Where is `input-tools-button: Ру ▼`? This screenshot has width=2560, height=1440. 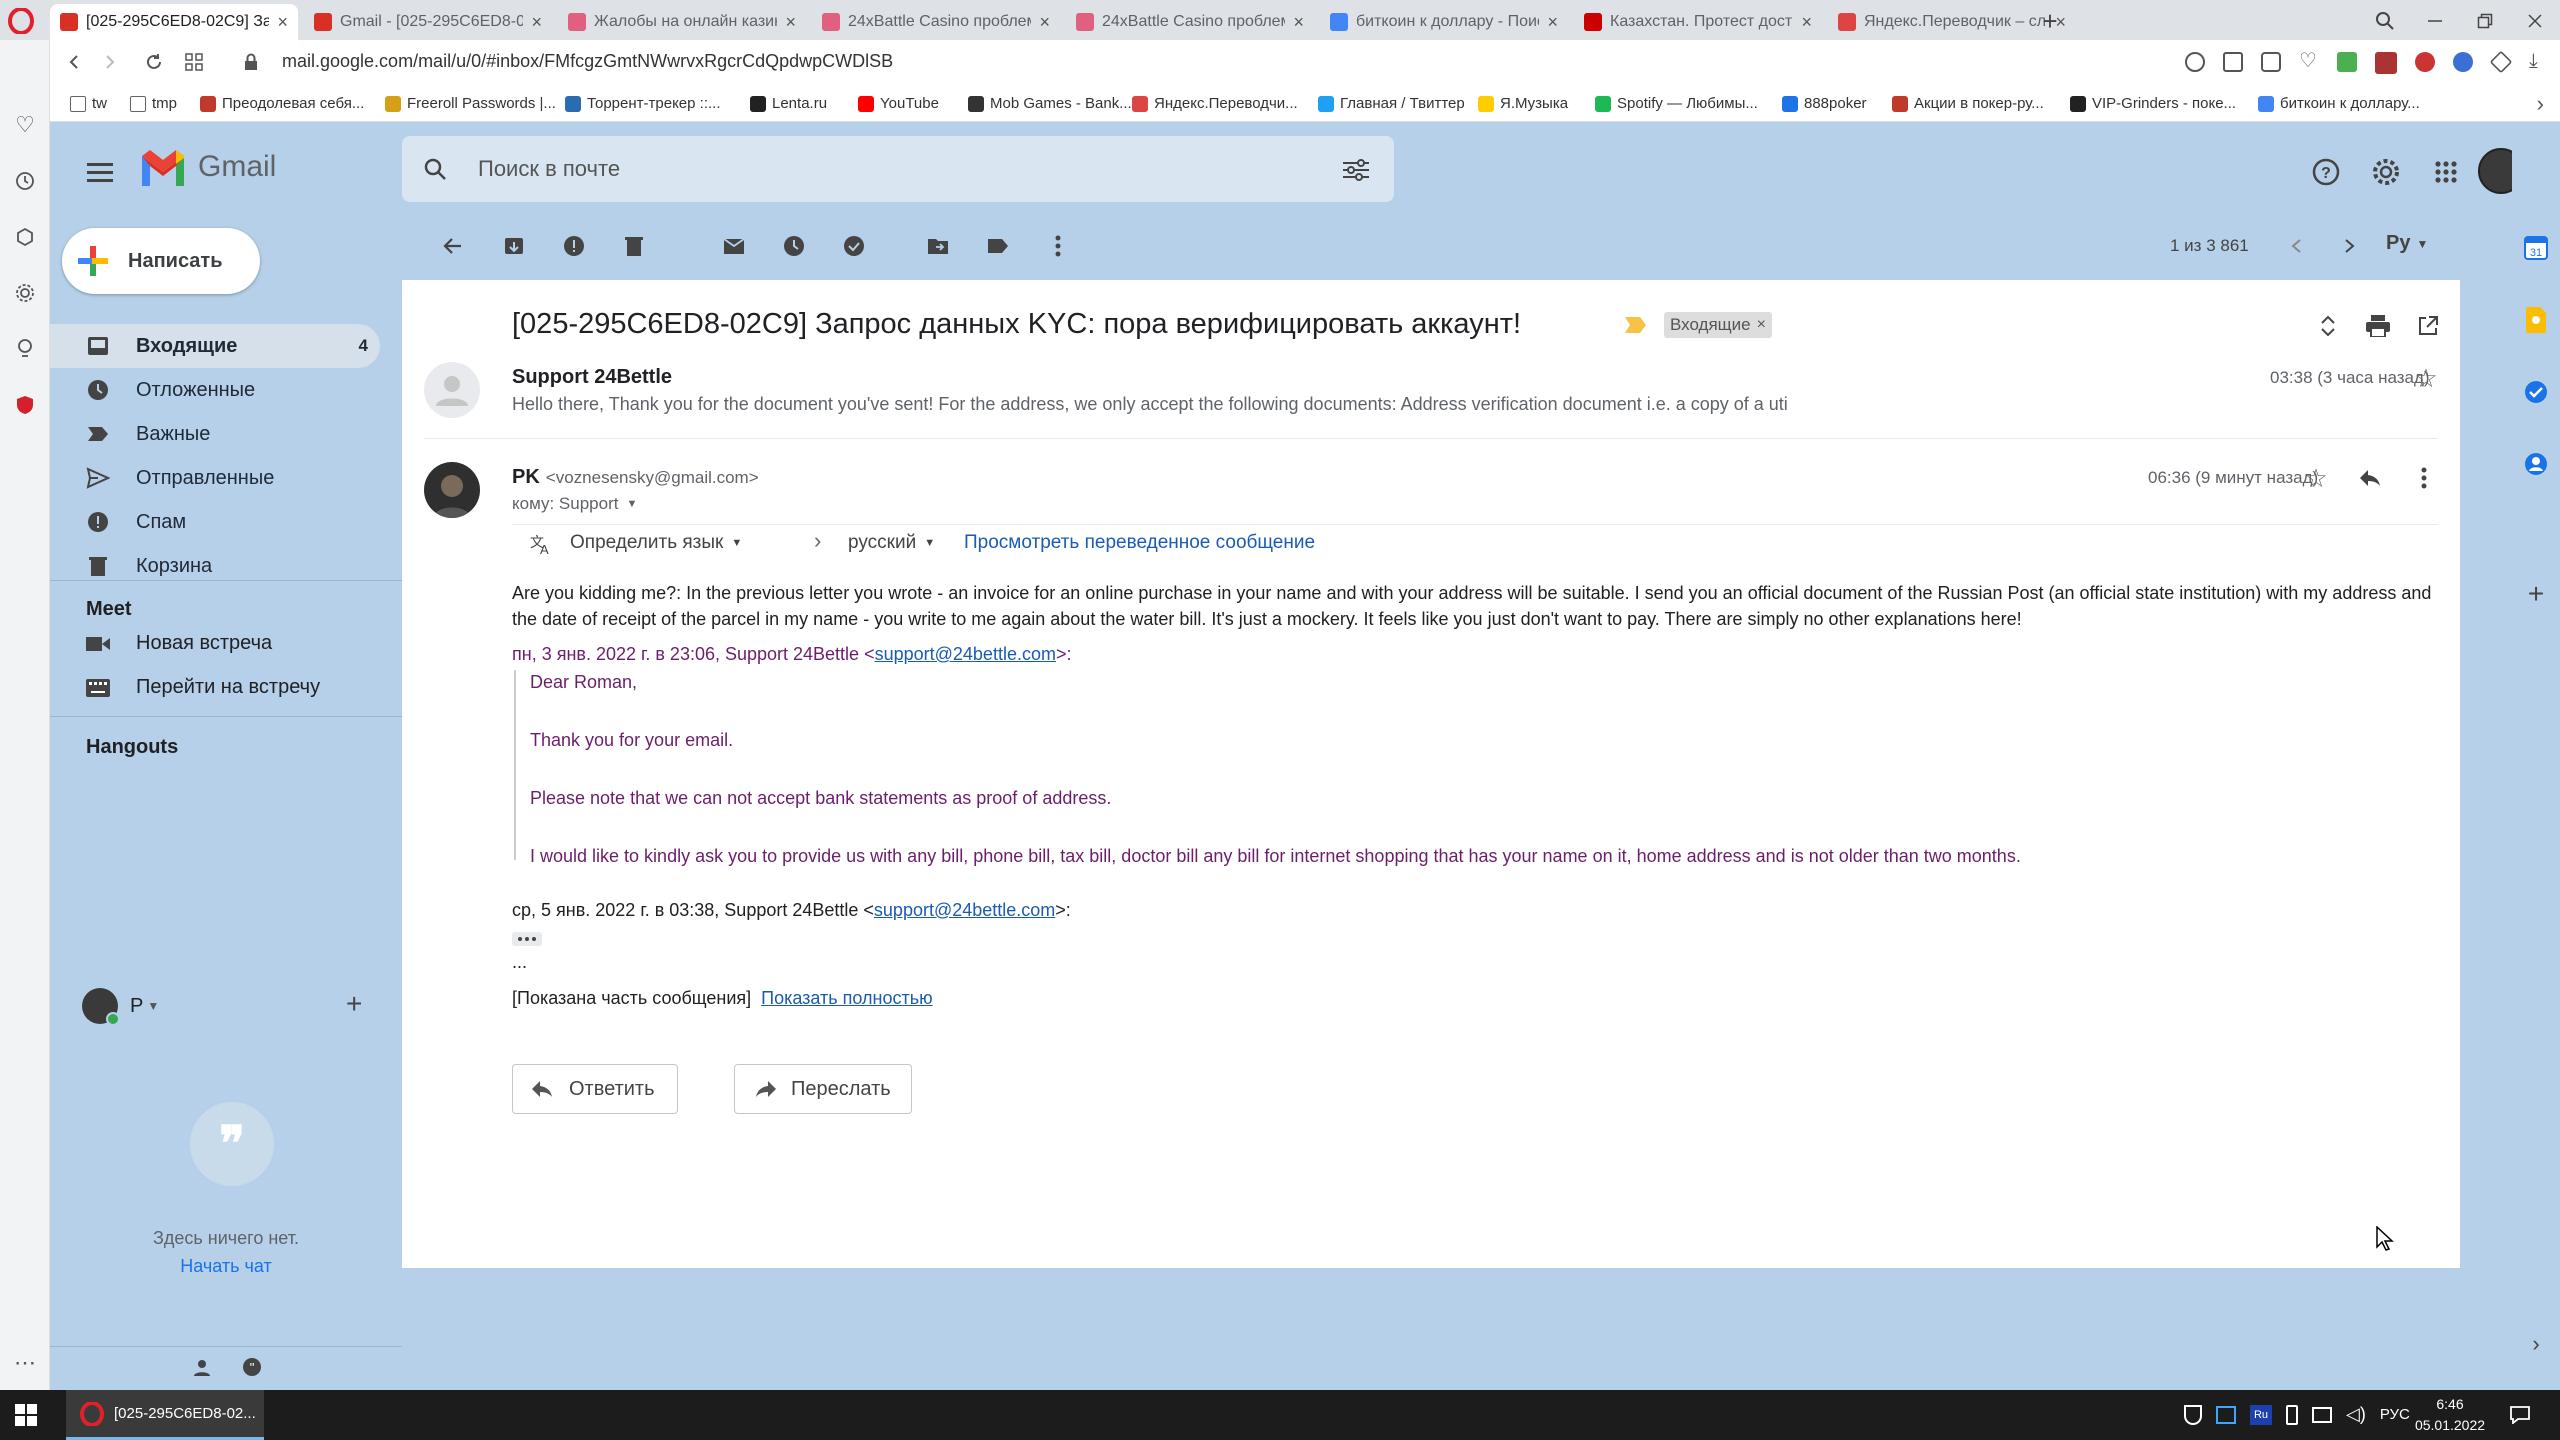 input-tools-button: Ру ▼ is located at coordinates (2407, 243).